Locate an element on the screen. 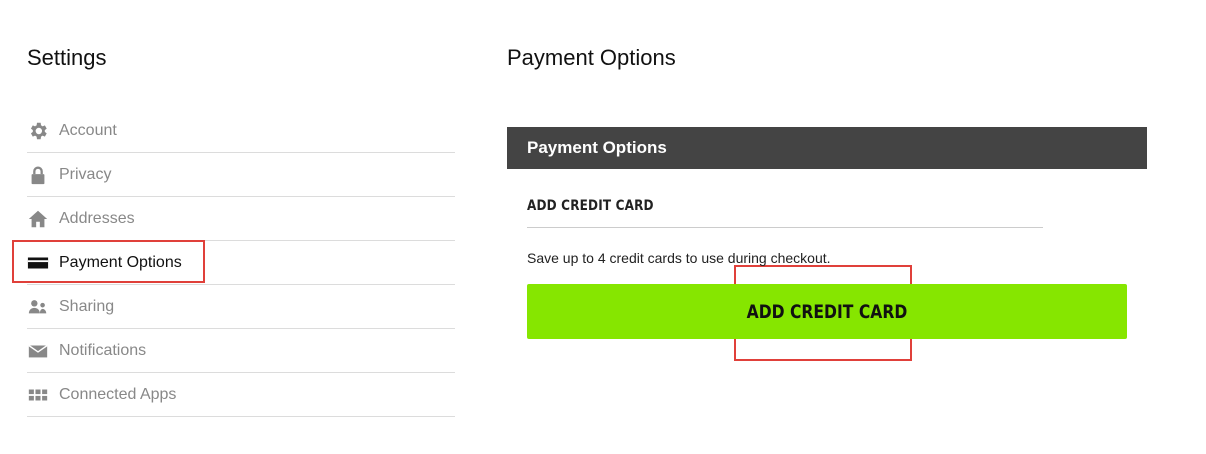 The image size is (1206, 454). sidebar-item-payment-options: Payment Options is located at coordinates (241, 263).